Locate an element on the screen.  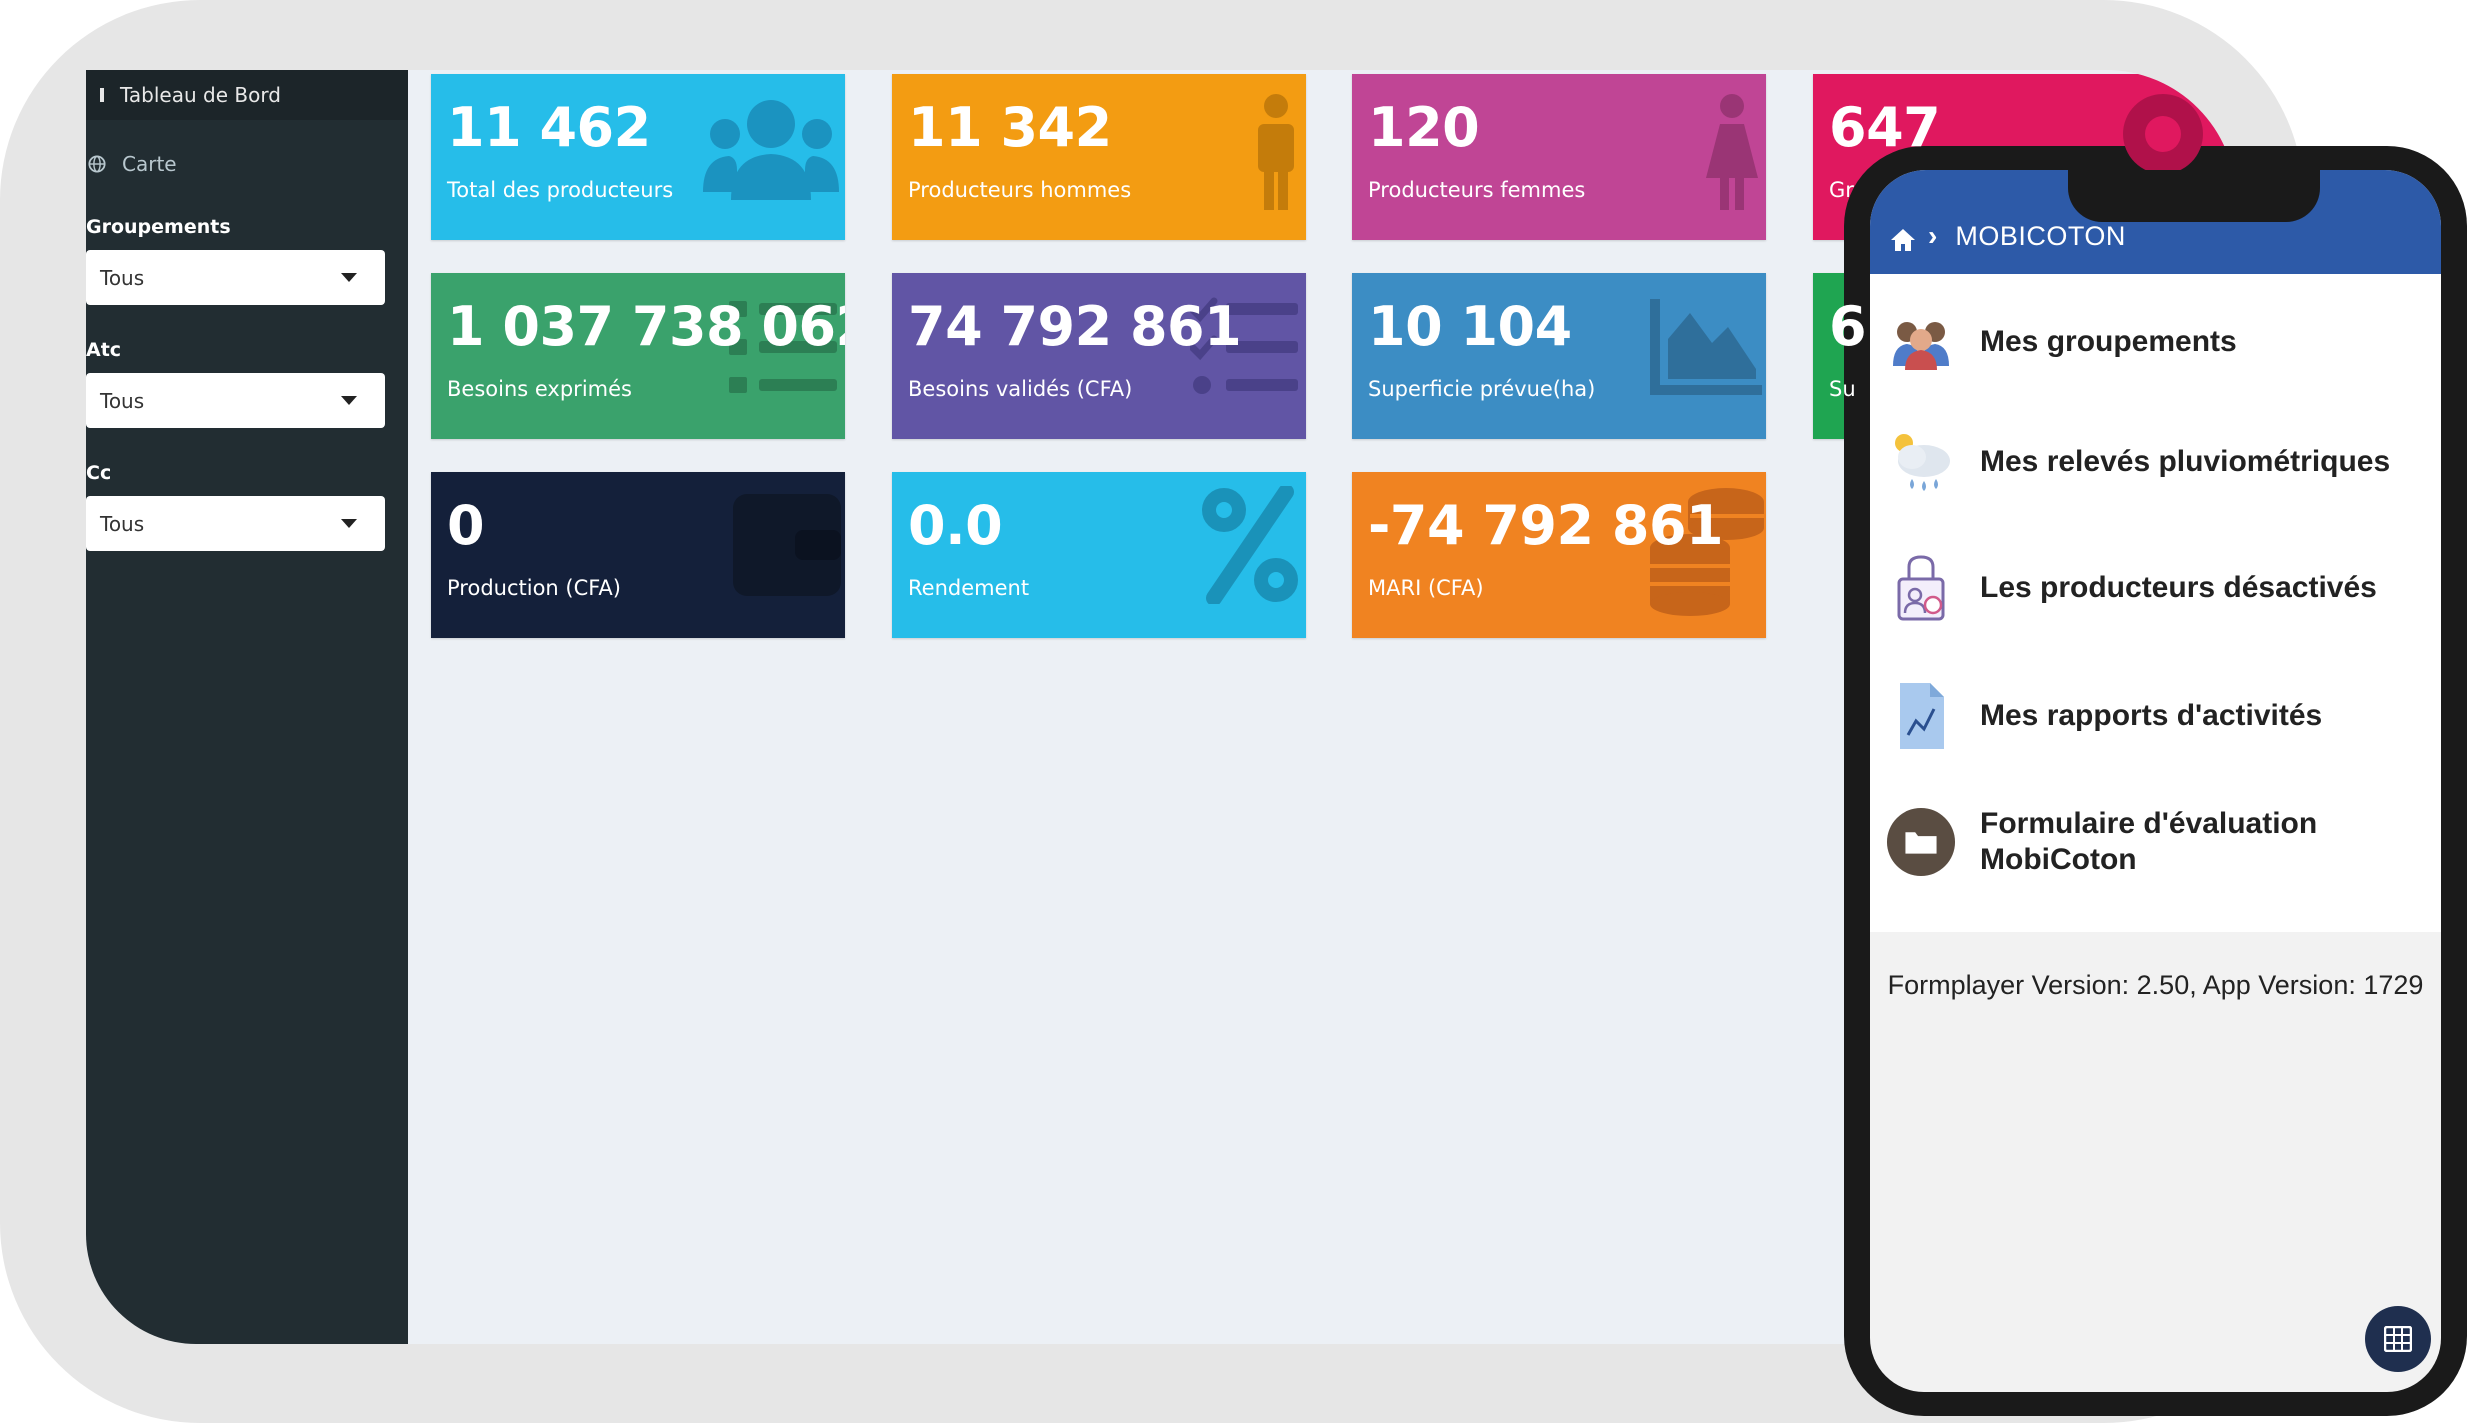
stat-needs-validated: 74 792 861 Besoins validés (CFA) is located at coordinates (1099, 356).